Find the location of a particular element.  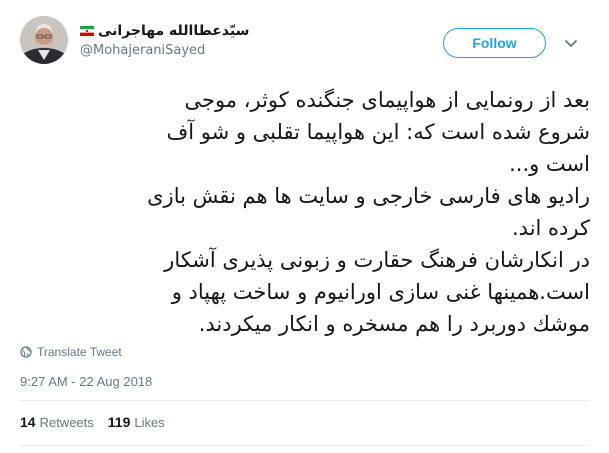

tweet-line: کرده اند. is located at coordinates (551, 228).